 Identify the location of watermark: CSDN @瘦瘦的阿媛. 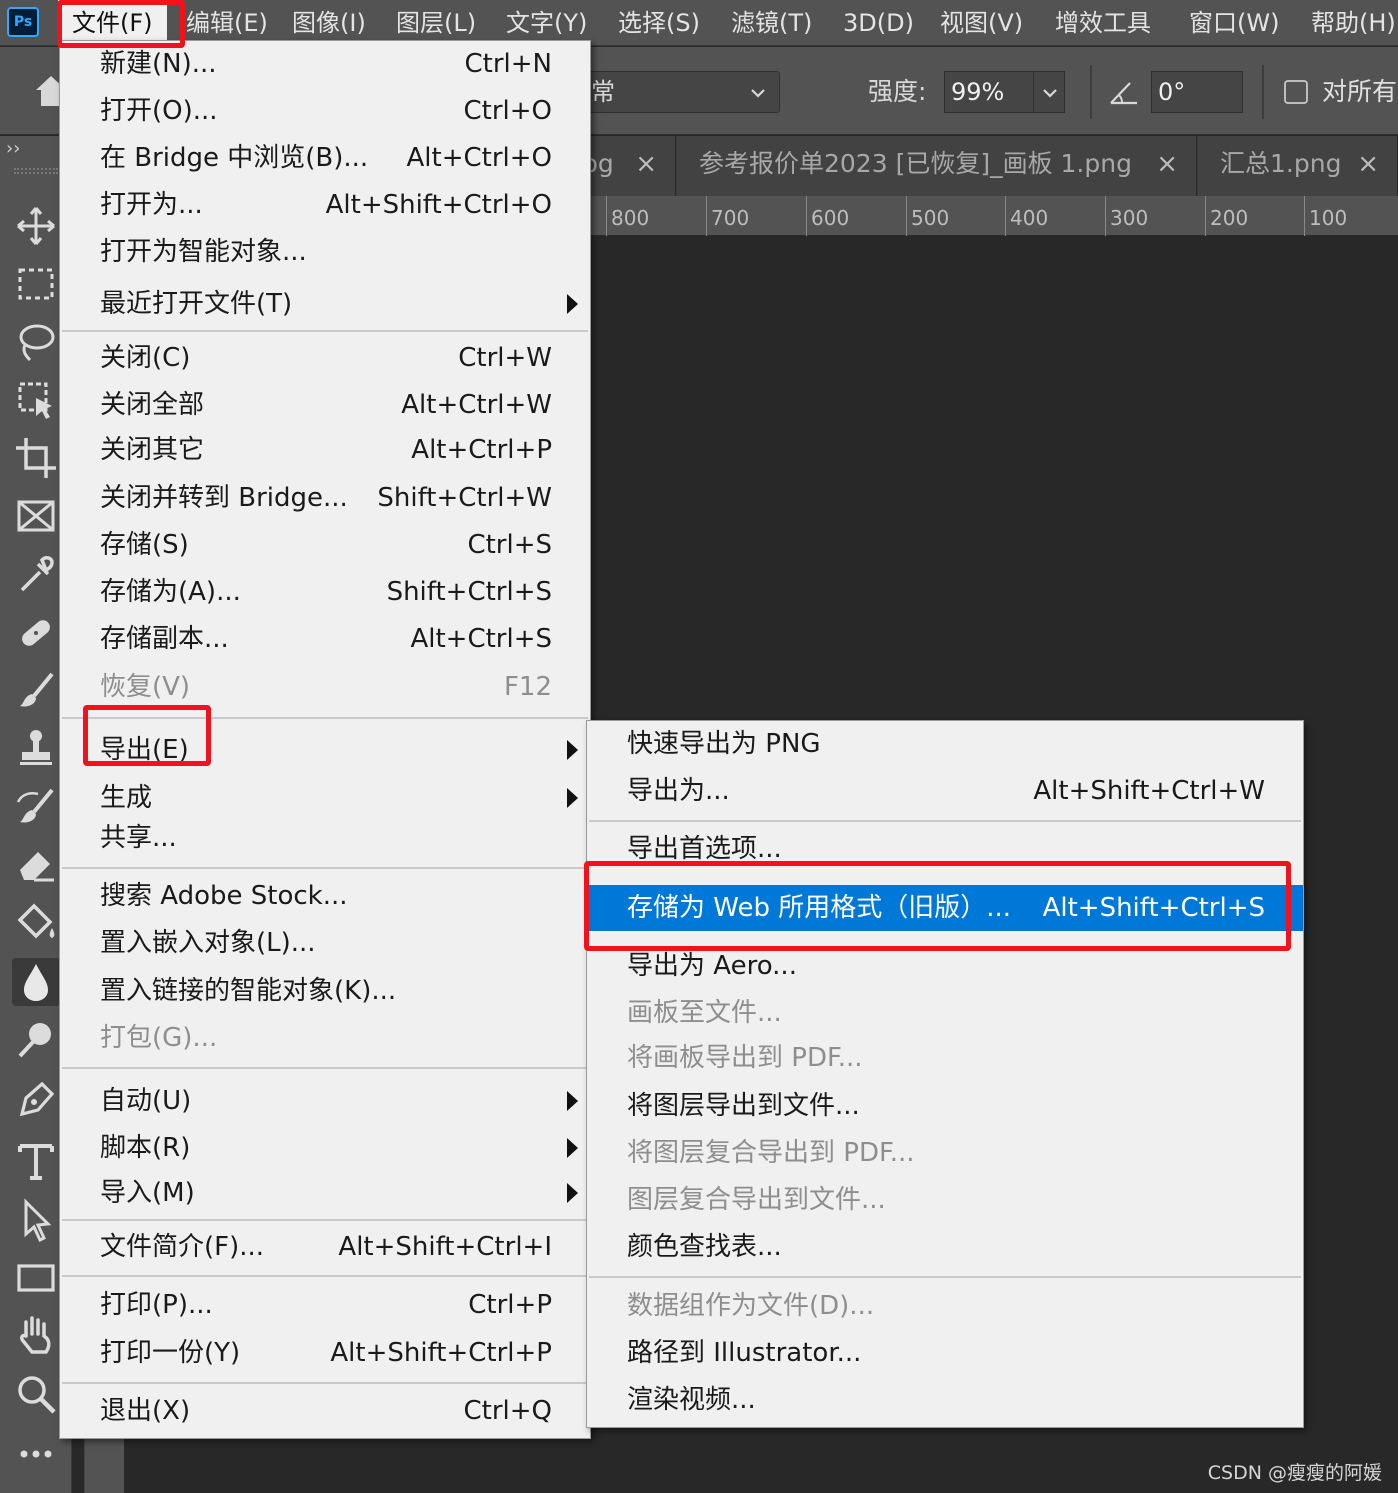
(1294, 1473).